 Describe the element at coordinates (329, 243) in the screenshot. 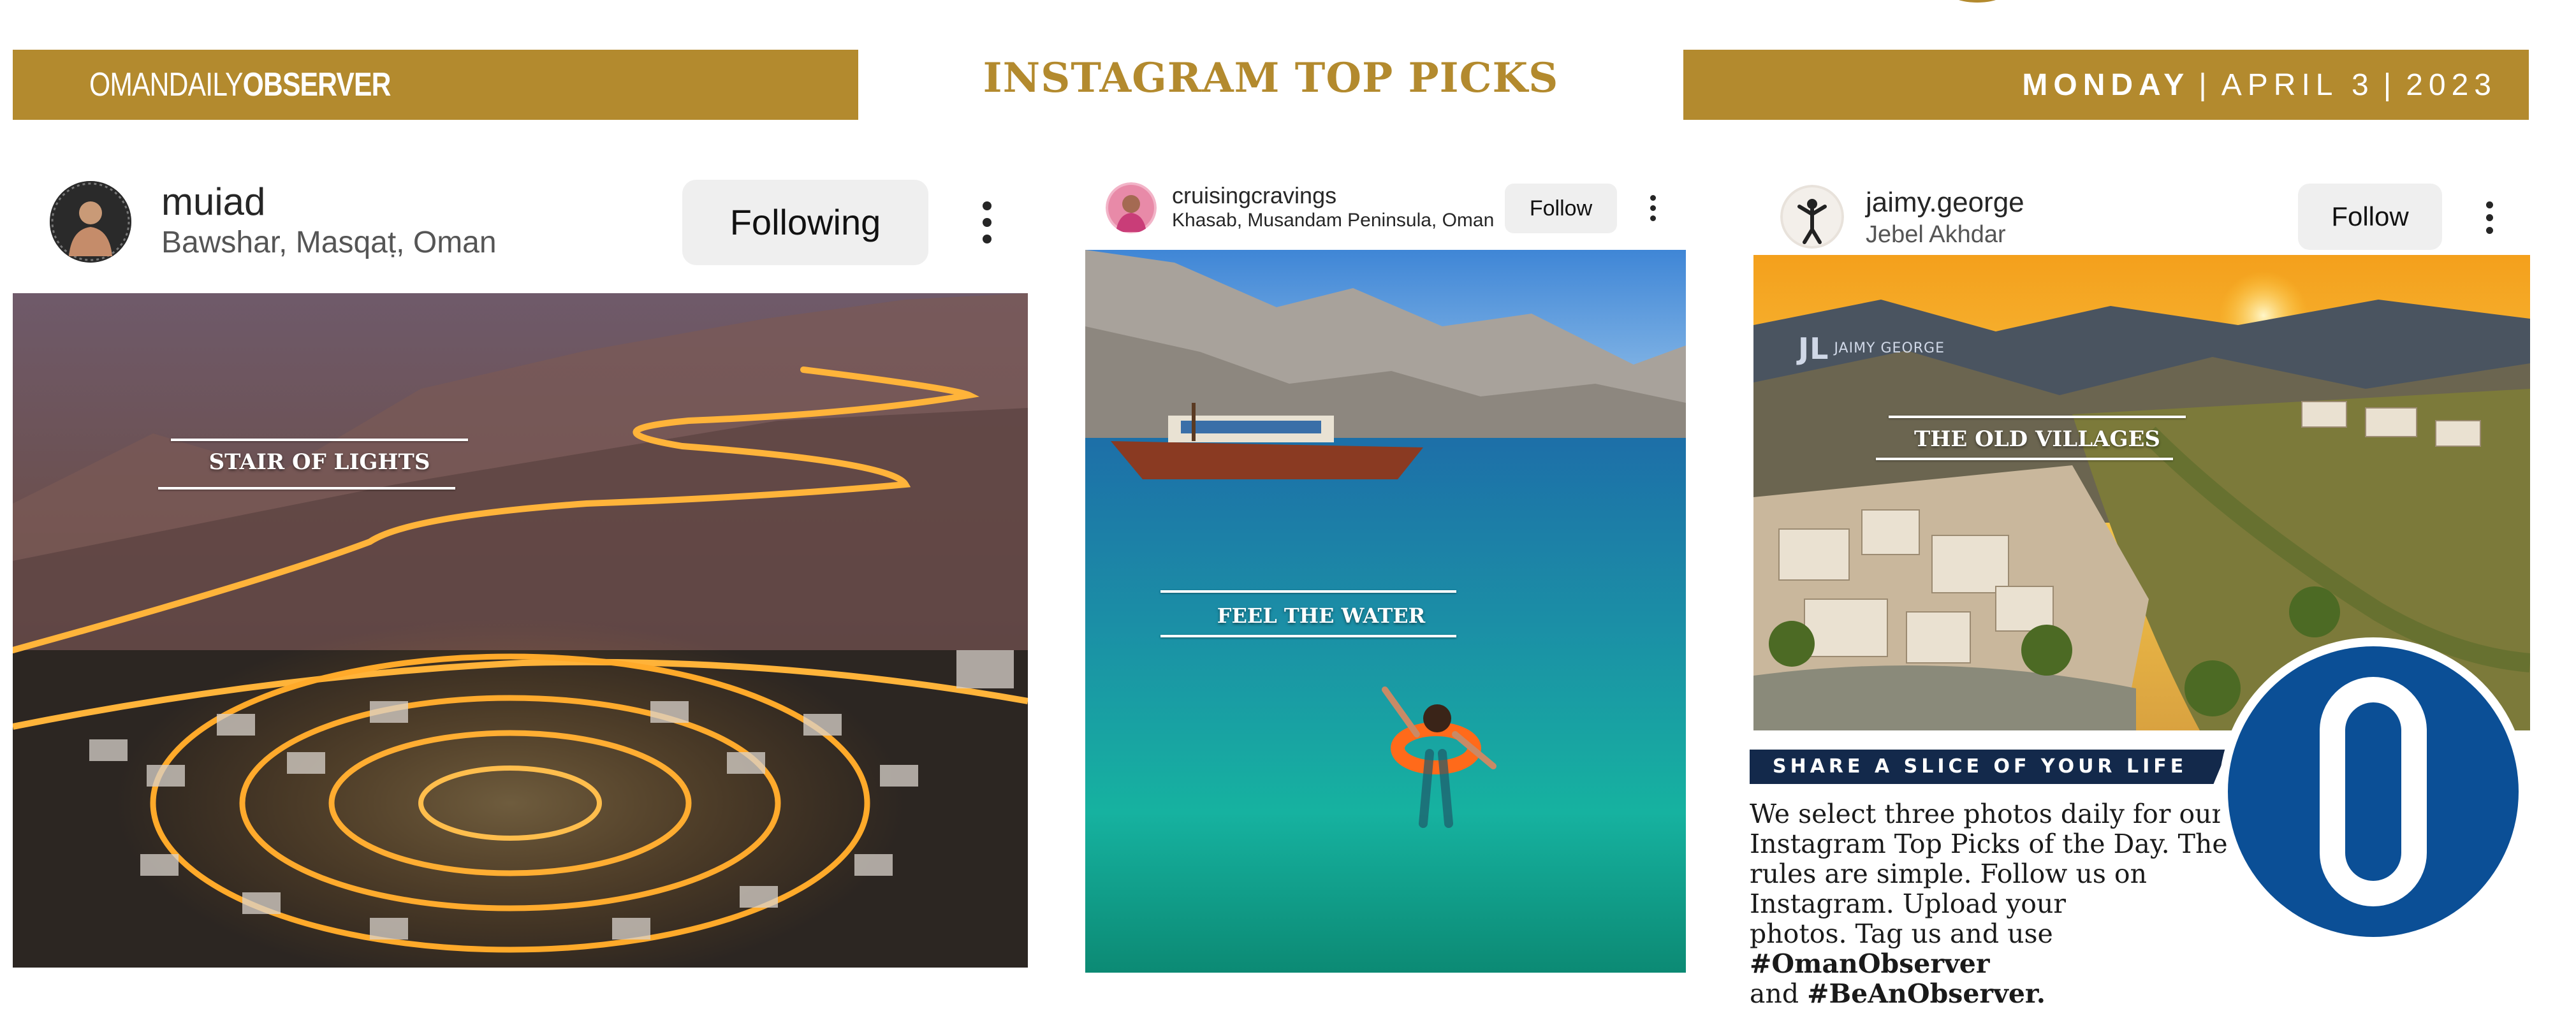

I see `post-location: Bawshar, Masqaṭ, Oman` at that location.